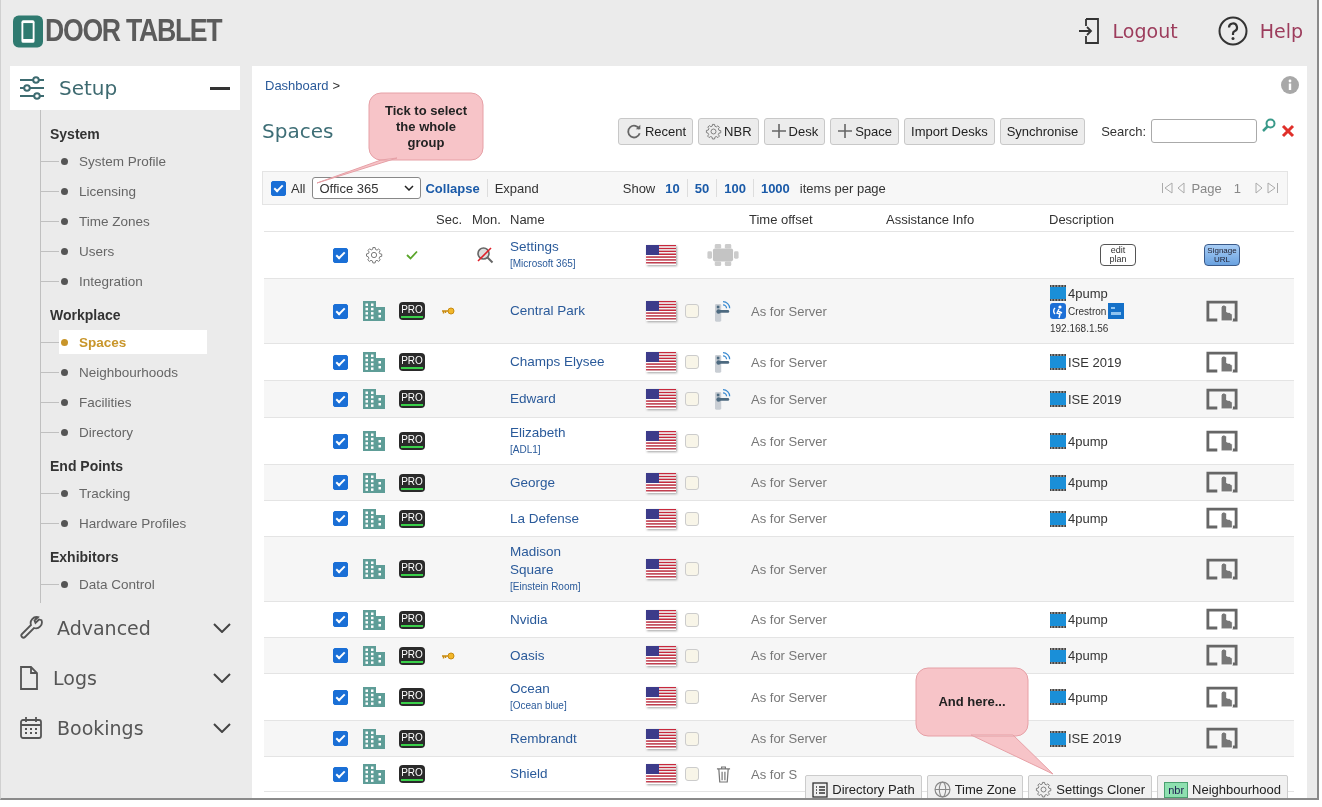  Describe the element at coordinates (557, 774) in the screenshot. I see `space-name-link: Shield` at that location.